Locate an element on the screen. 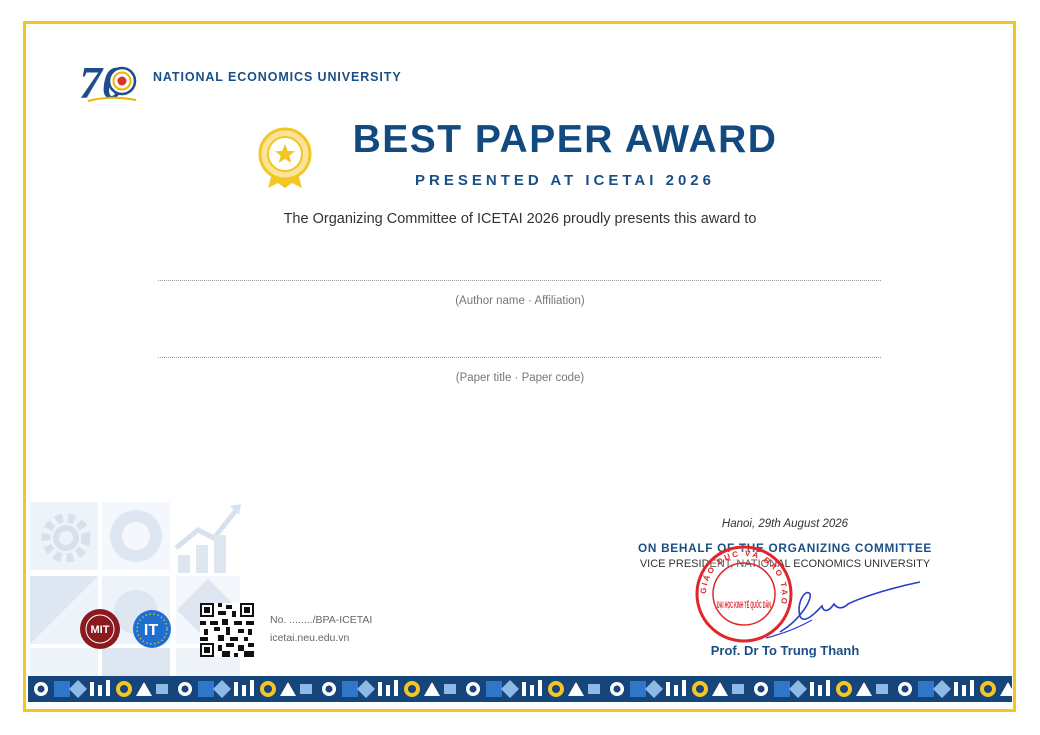  author-hint: (Author name · Affiliation) is located at coordinates (520, 301).